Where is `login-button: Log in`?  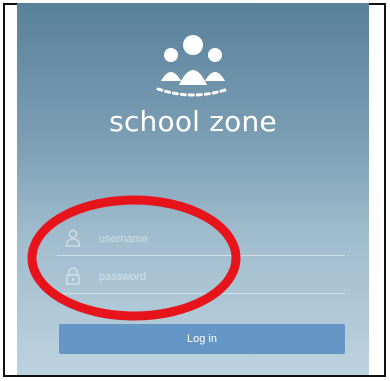 login-button: Log in is located at coordinates (202, 339).